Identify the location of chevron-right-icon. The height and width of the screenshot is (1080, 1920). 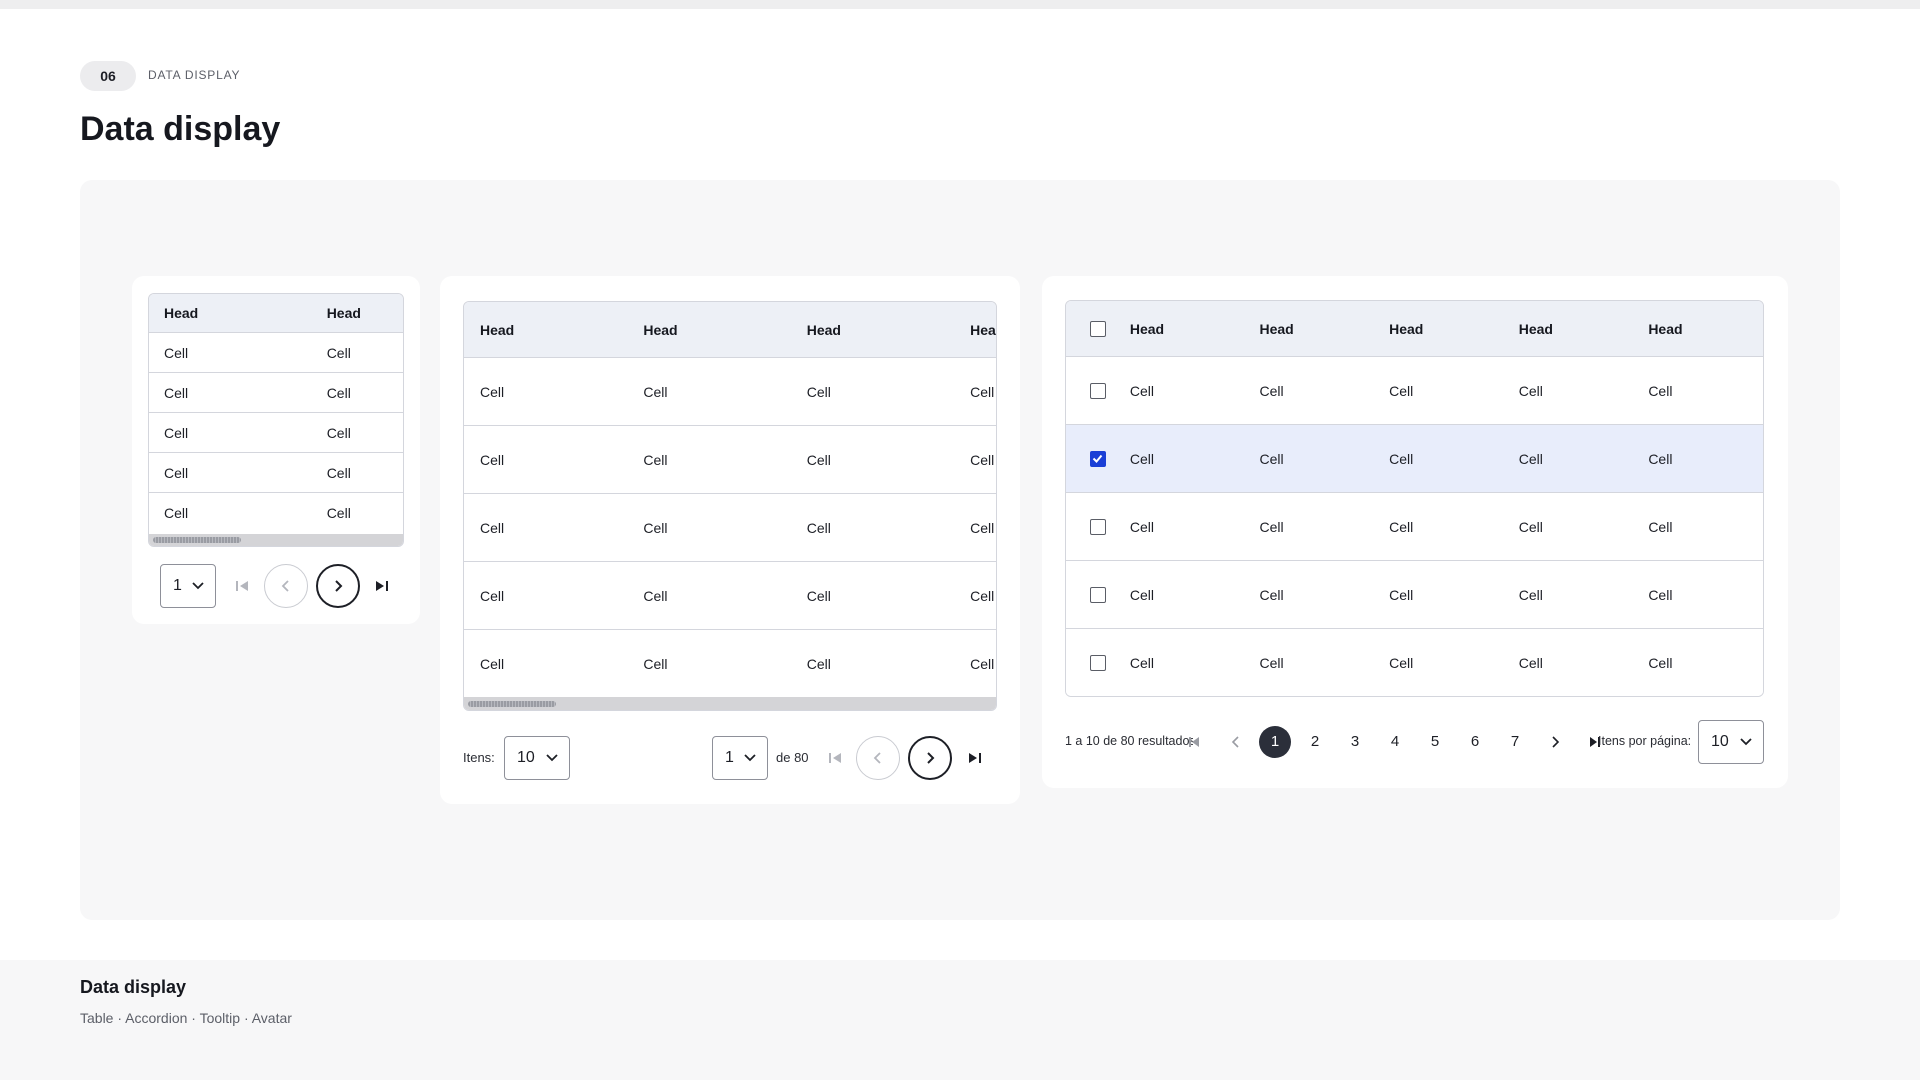
(931, 758).